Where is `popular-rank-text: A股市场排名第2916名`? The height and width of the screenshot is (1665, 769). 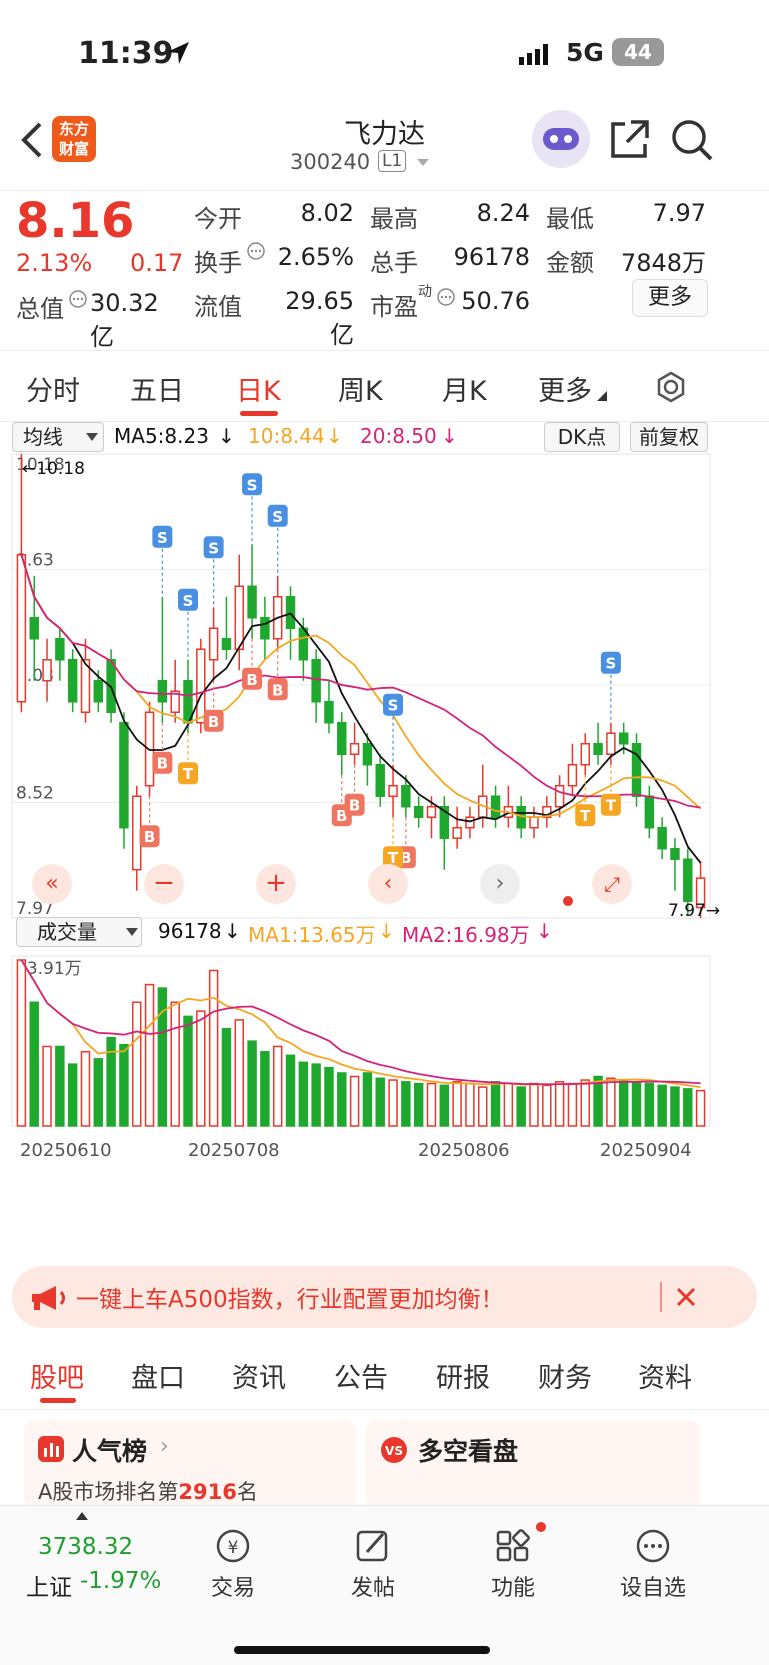 popular-rank-text: A股市场排名第2916名 is located at coordinates (148, 1492).